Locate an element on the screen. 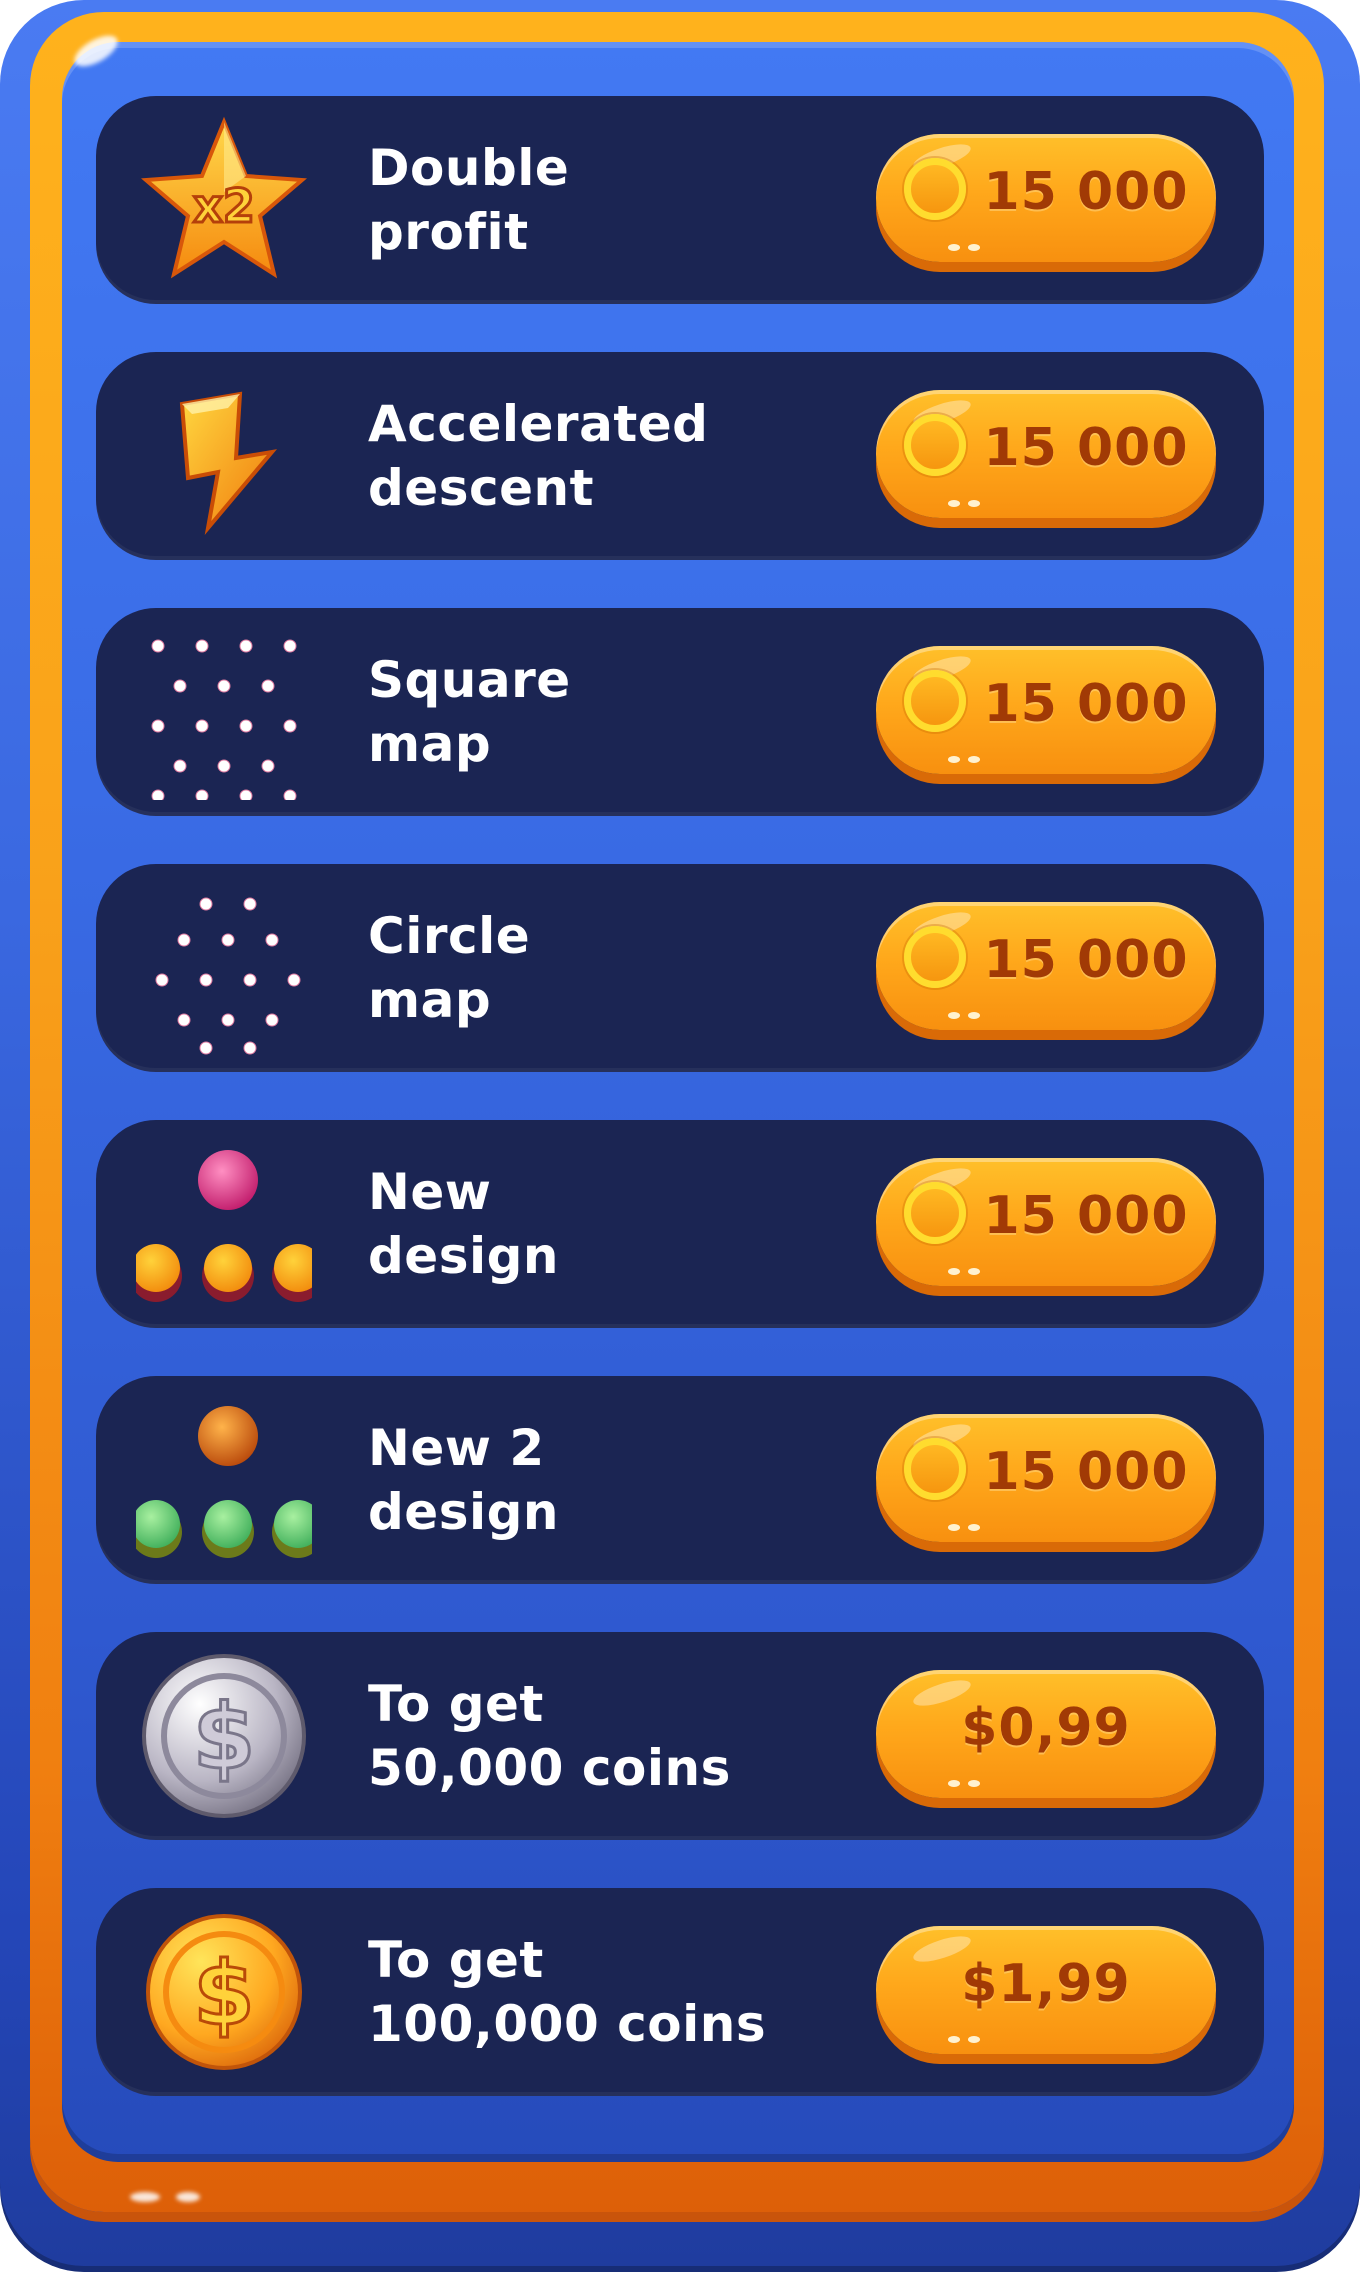  pink-orange-balls-icon is located at coordinates (227, 1224).